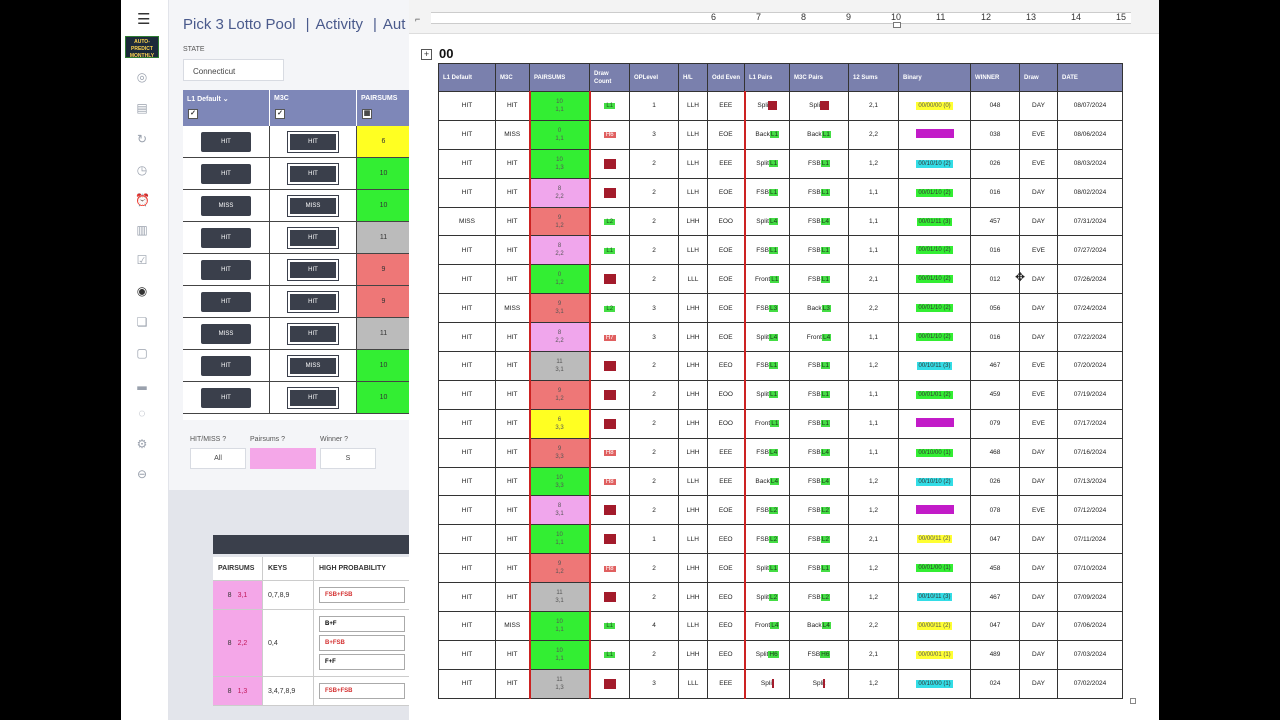  Describe the element at coordinates (226, 108) in the screenshot. I see `header-l1-default: L1 Default ⌄ ✓` at that location.